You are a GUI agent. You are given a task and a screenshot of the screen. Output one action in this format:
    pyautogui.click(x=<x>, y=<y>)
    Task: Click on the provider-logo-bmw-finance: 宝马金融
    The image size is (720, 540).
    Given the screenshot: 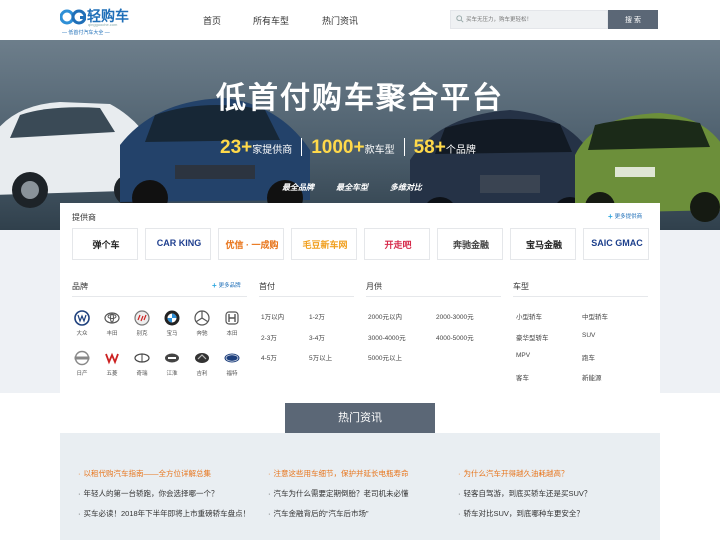 What is the action you would take?
    pyautogui.click(x=543, y=244)
    